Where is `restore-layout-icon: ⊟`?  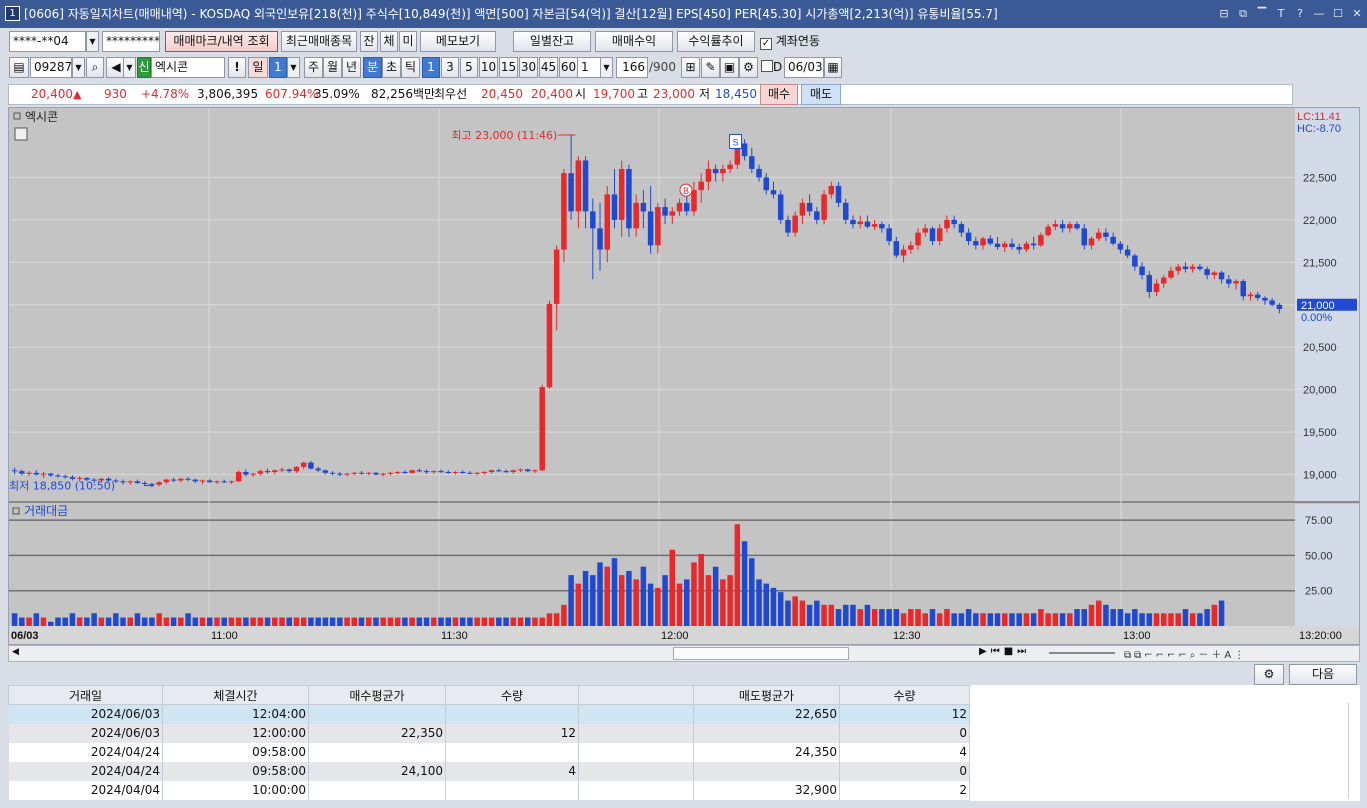
restore-layout-icon: ⊟ is located at coordinates (1224, 14).